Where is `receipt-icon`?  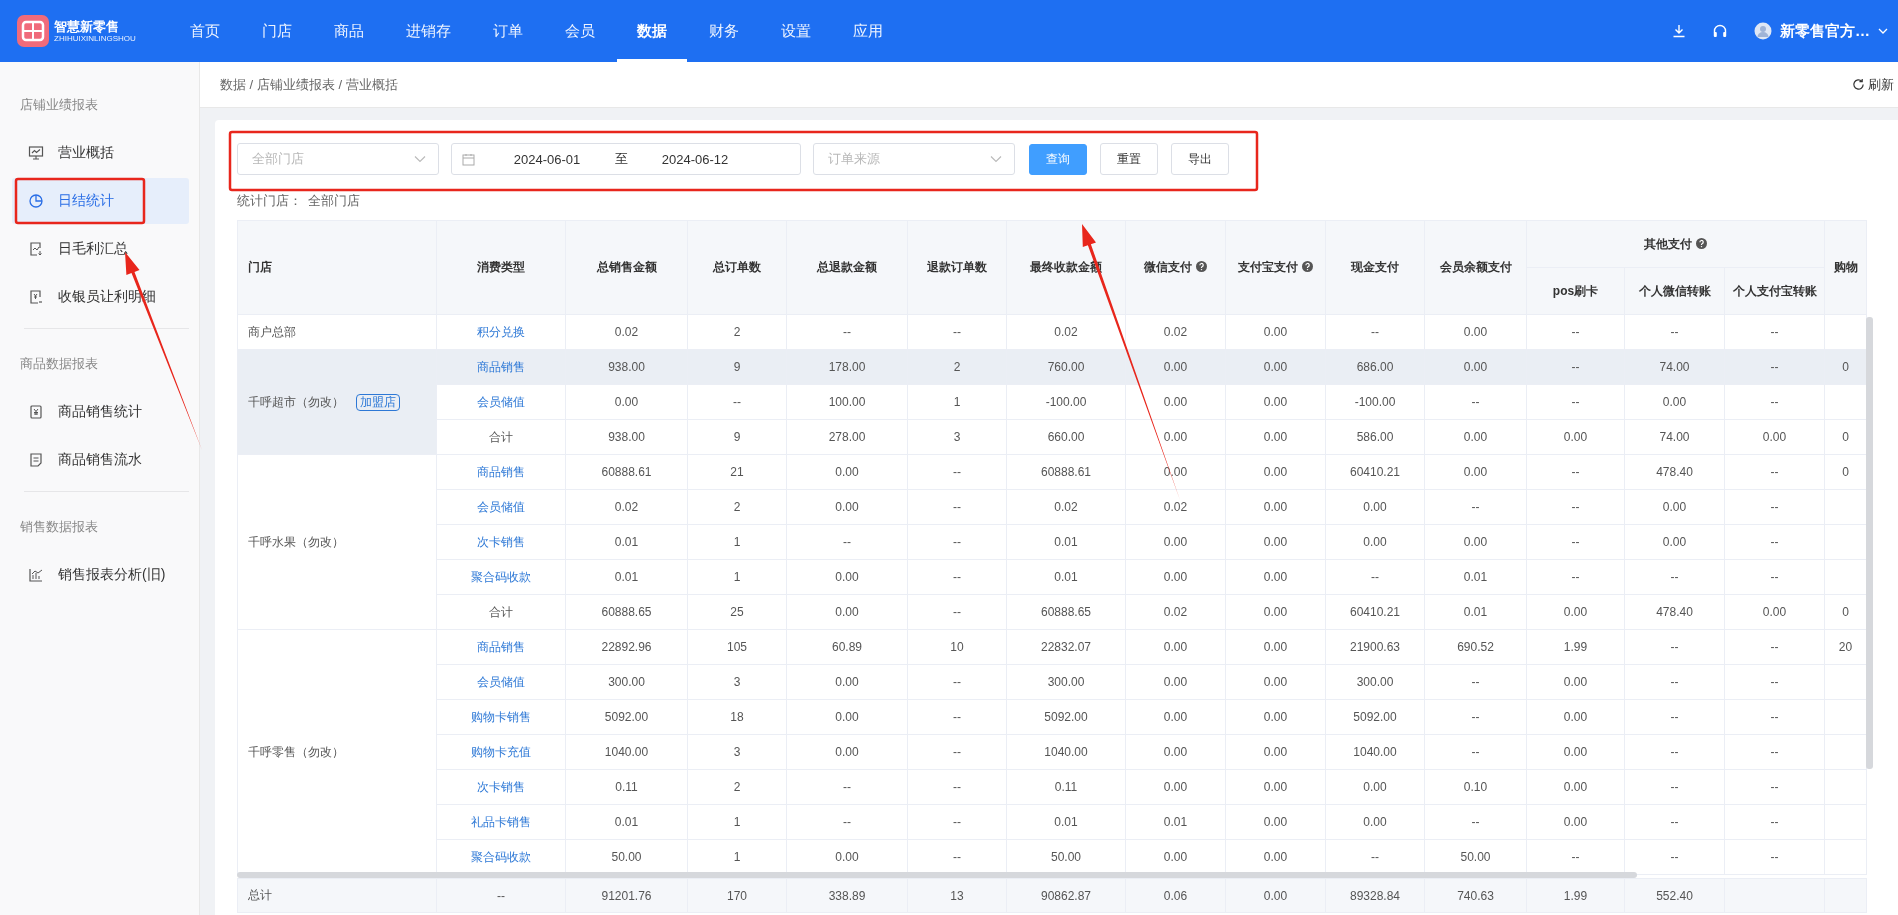
receipt-icon is located at coordinates (36, 297).